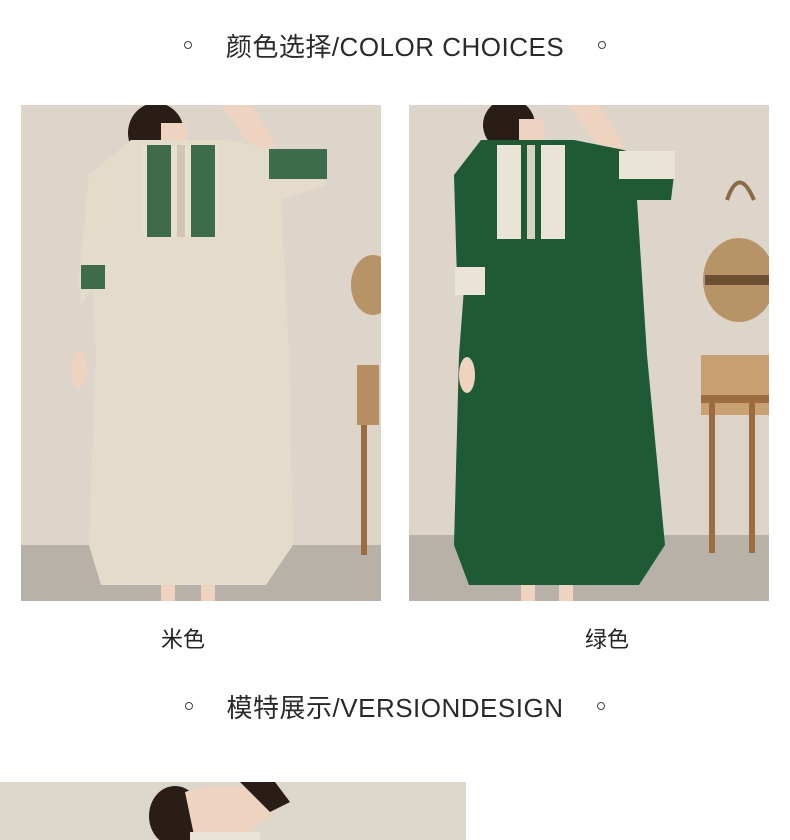  I want to click on model-display-title: 模特展示/VERSIONDESIGN, so click(395, 707).